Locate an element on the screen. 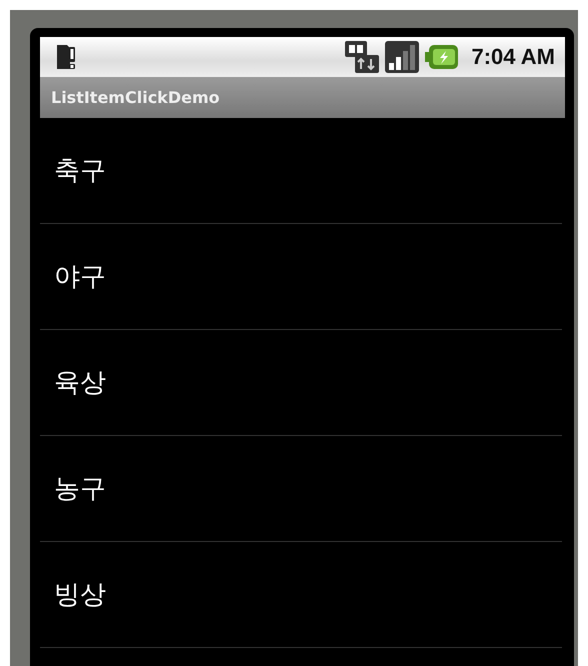  list-item: 야구 is located at coordinates (301, 277).